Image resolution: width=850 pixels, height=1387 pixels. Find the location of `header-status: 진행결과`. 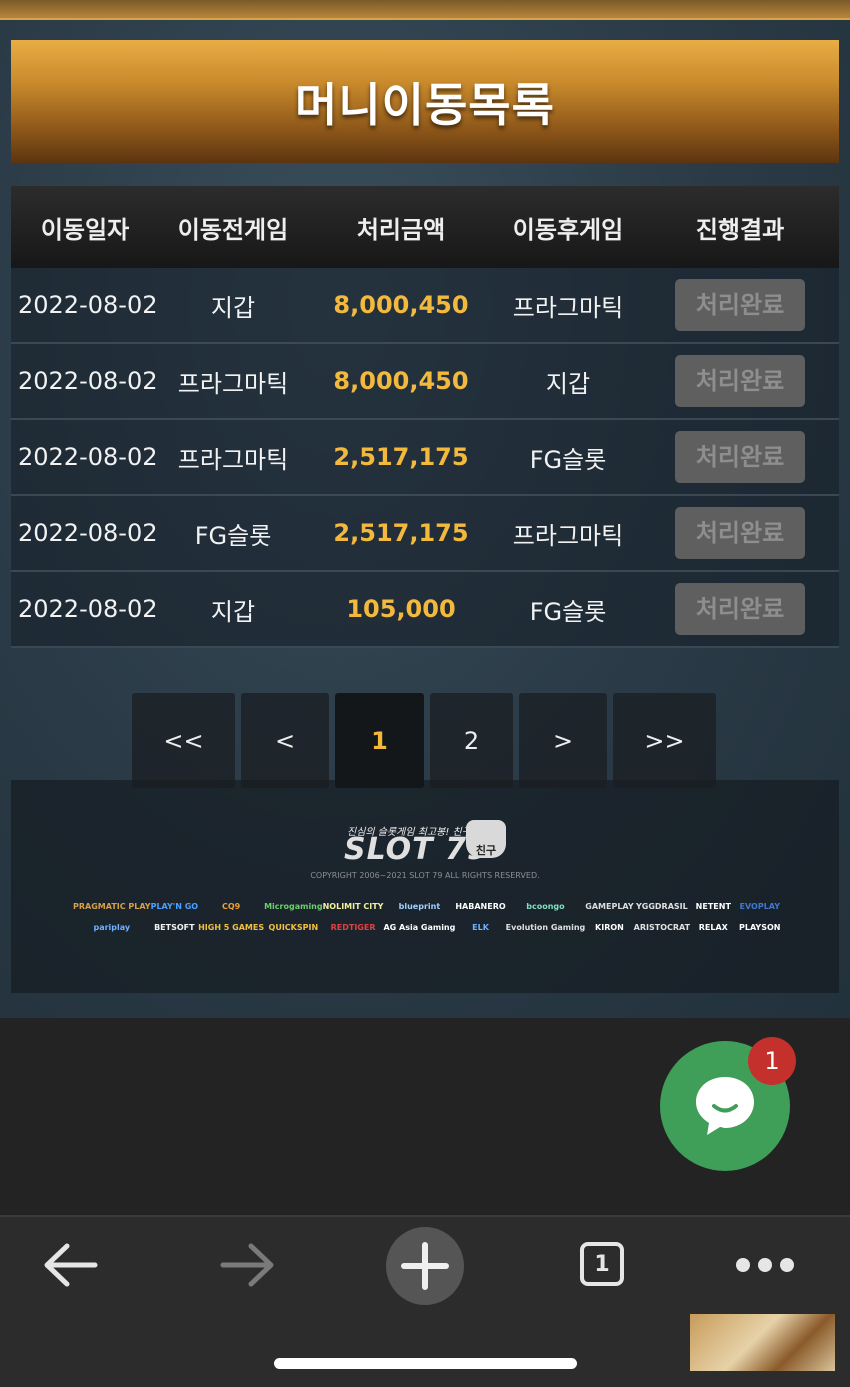

header-status: 진행결과 is located at coordinates (740, 229).